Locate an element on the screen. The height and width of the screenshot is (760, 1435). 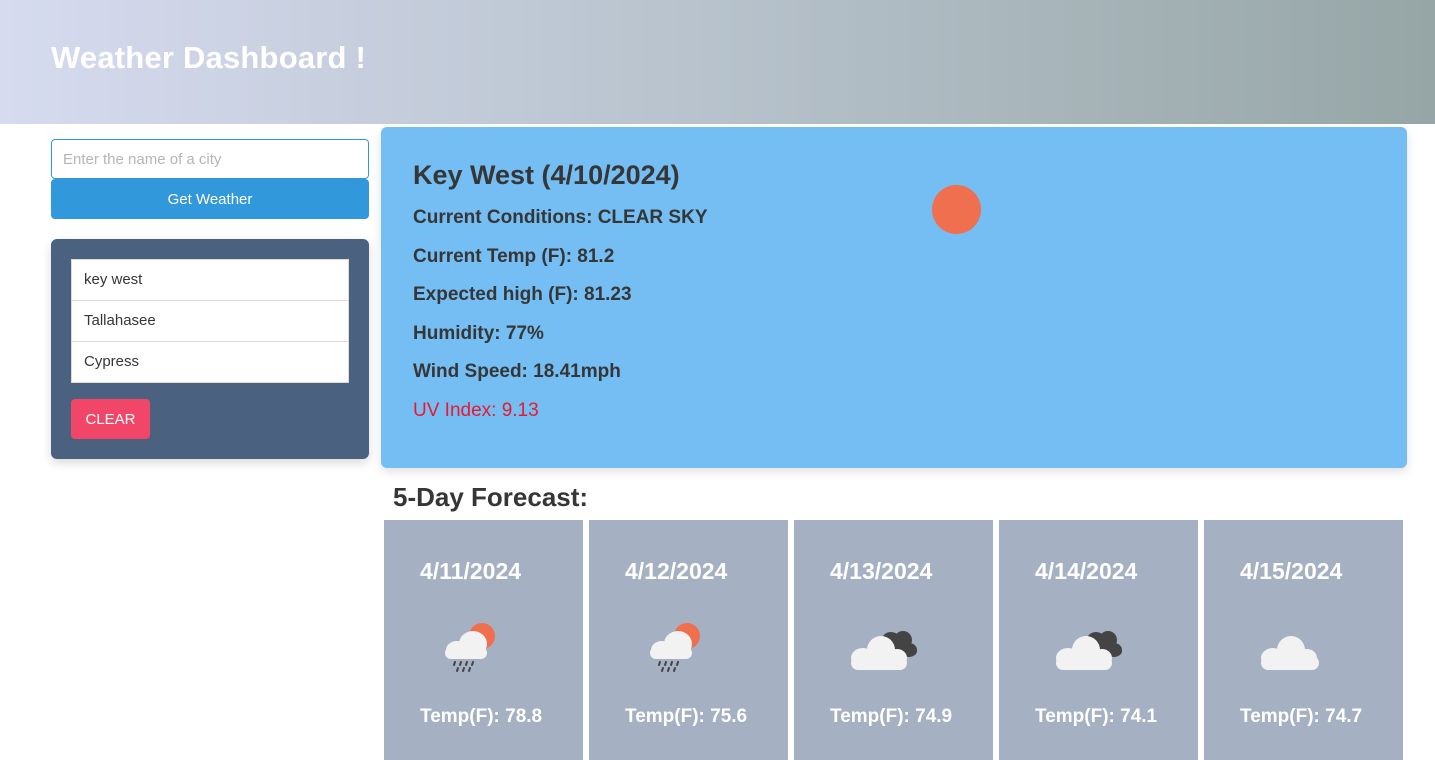
forecast-card: 4/12/2024 Temp(F): 75.6 is located at coordinates (688, 640).